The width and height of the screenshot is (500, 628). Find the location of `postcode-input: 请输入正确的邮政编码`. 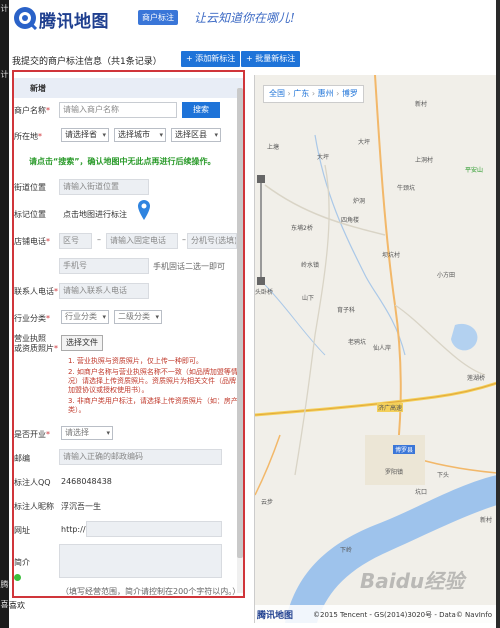

postcode-input: 请输入正确的邮政编码 is located at coordinates (140, 457).